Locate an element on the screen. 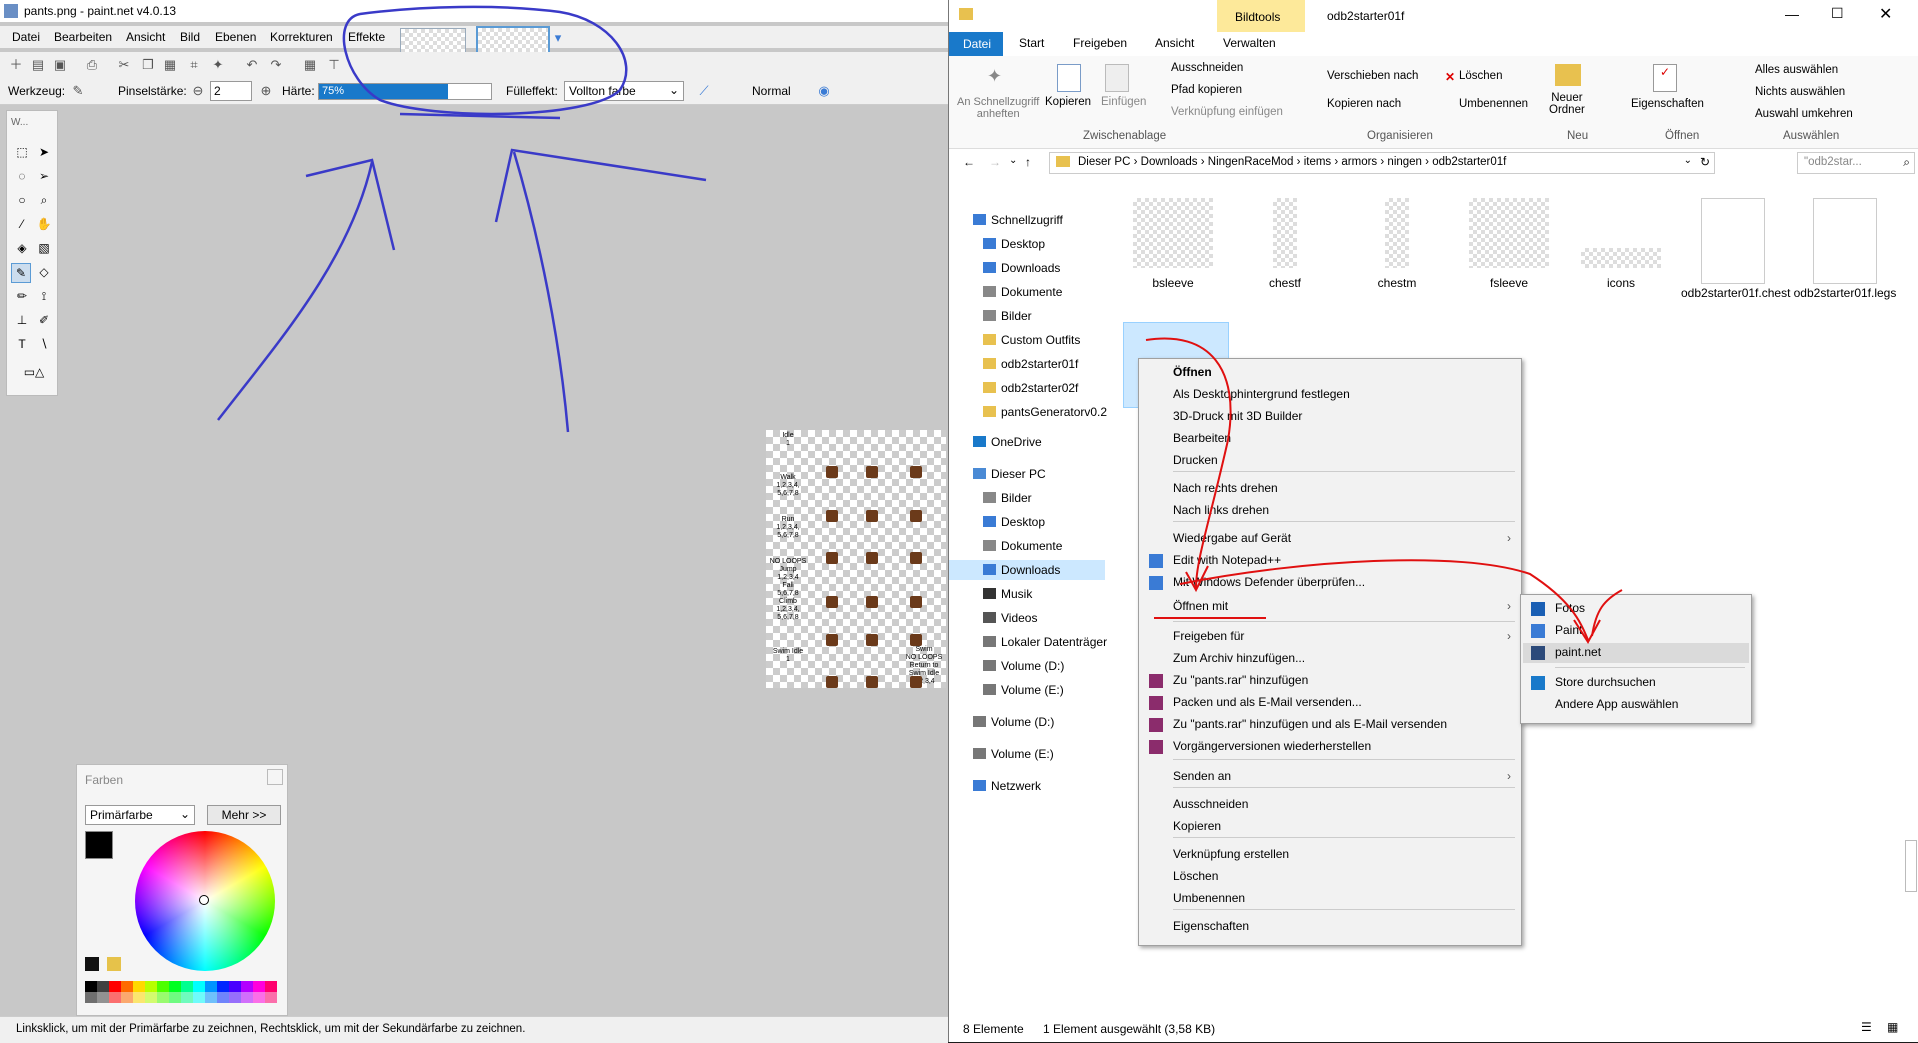  blue-circle-stroke is located at coordinates (485, 60).